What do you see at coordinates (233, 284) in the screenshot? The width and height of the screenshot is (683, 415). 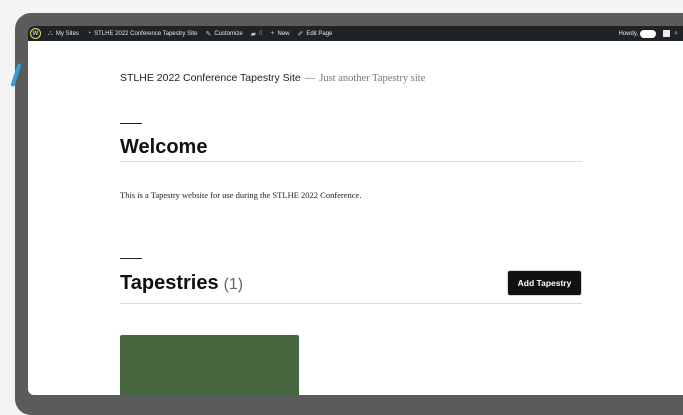 I see `tapestries-count: (1)` at bounding box center [233, 284].